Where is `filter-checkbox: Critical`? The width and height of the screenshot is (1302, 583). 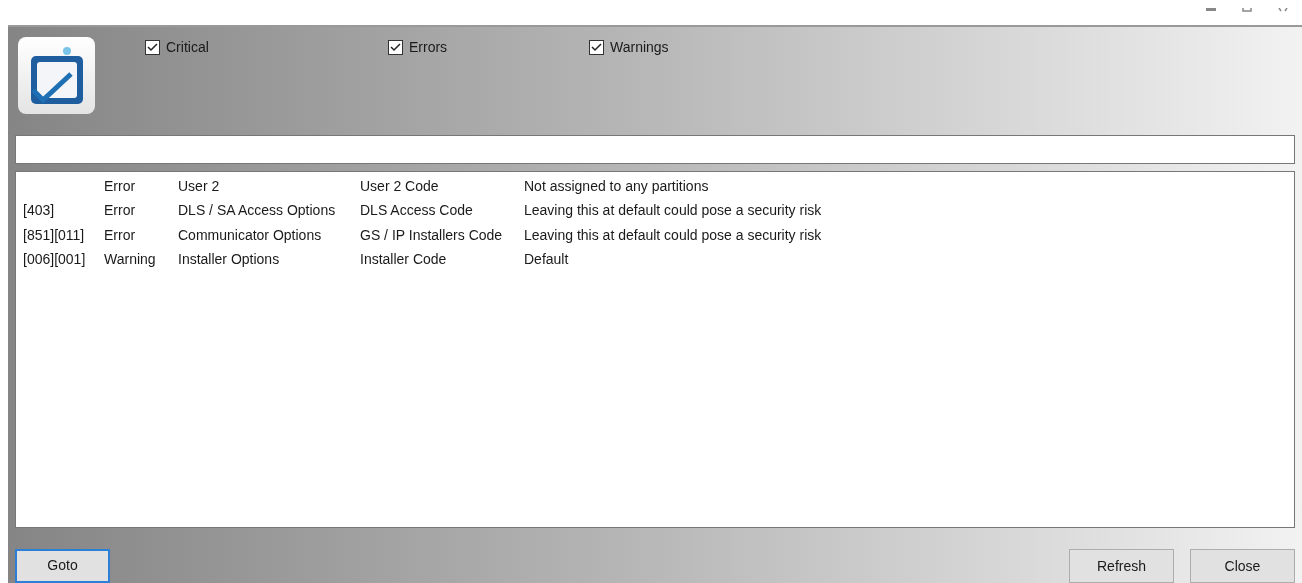
filter-checkbox: Critical is located at coordinates (266, 47).